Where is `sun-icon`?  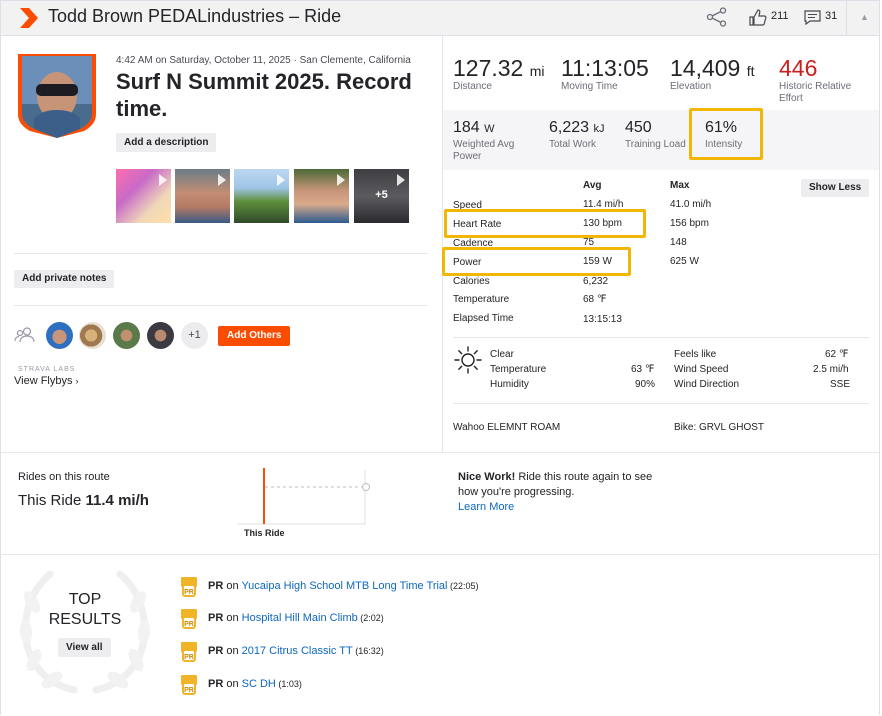
sun-icon is located at coordinates (468, 360).